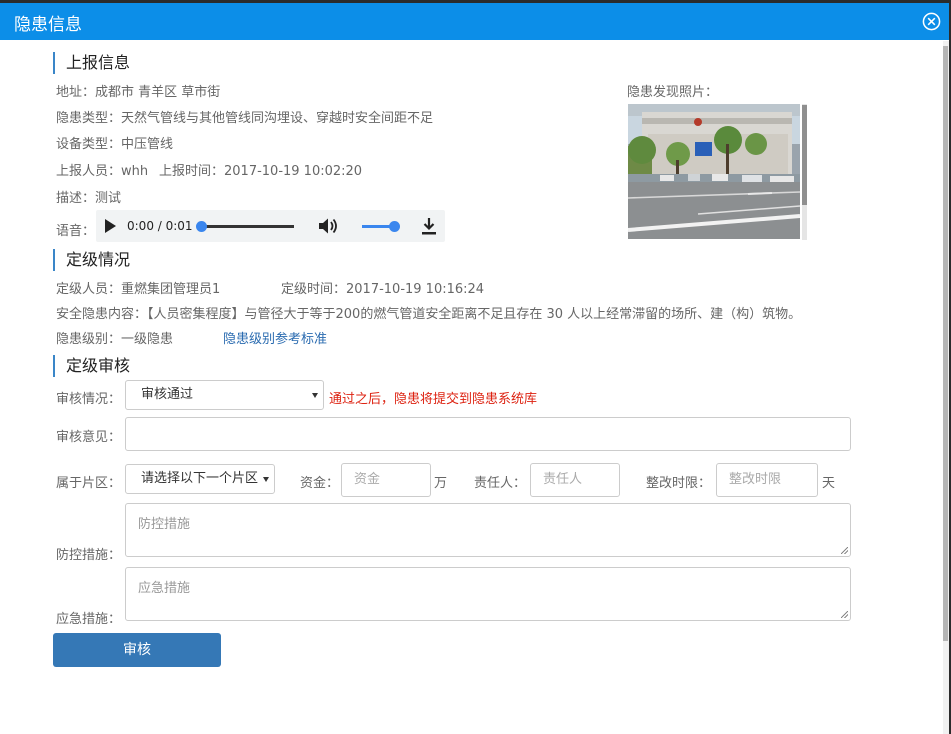 Image resolution: width=951 pixels, height=734 pixels. Describe the element at coordinates (164, 524) in the screenshot. I see `control-measures-placeholder: 防控措施` at that location.